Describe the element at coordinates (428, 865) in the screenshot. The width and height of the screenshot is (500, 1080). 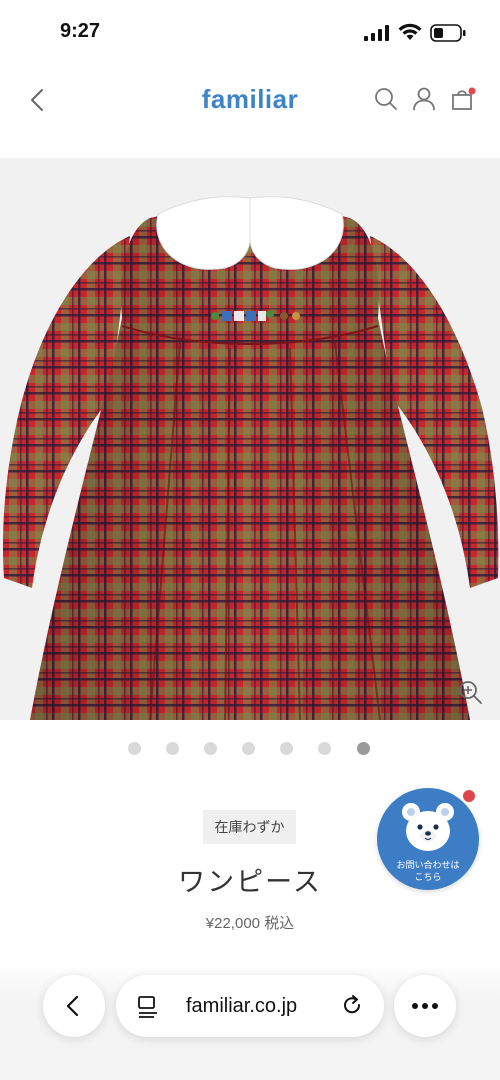
I see `contact-label-line1: お問い合わせは` at that location.